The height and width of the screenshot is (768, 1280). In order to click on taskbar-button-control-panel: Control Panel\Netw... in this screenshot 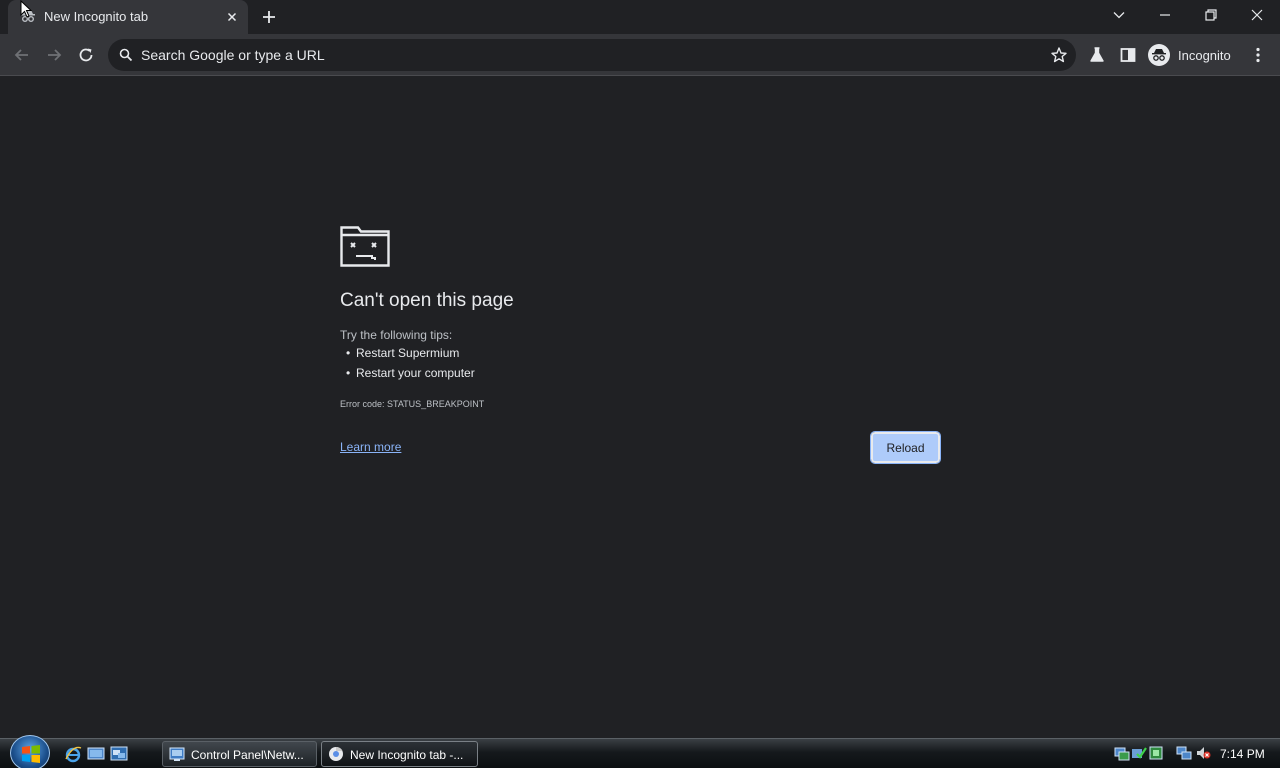, I will do `click(239, 754)`.